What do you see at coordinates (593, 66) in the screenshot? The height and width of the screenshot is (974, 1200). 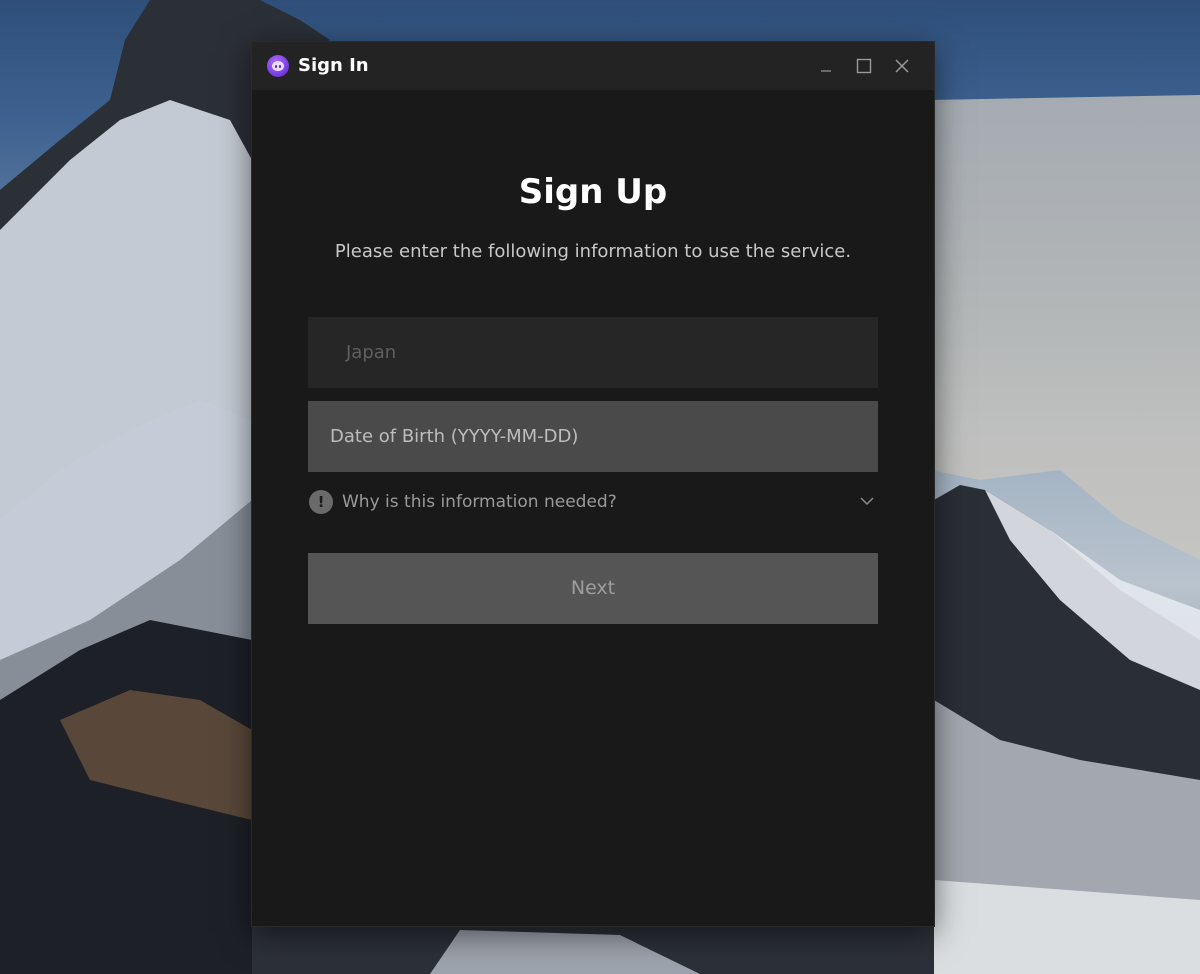 I see `title-bar: Sign In` at bounding box center [593, 66].